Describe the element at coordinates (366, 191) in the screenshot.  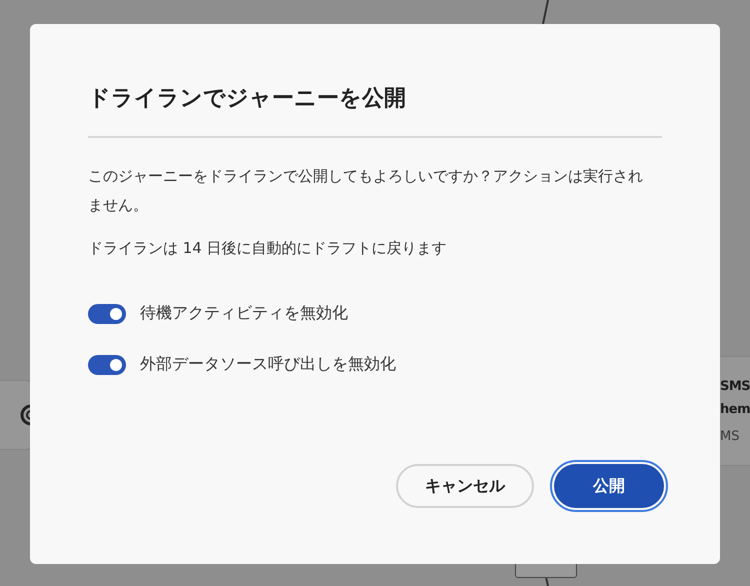
I see `dialog-message: このジャーニーをドライランで公開してもよろしいですか？アクションは実行されません。` at that location.